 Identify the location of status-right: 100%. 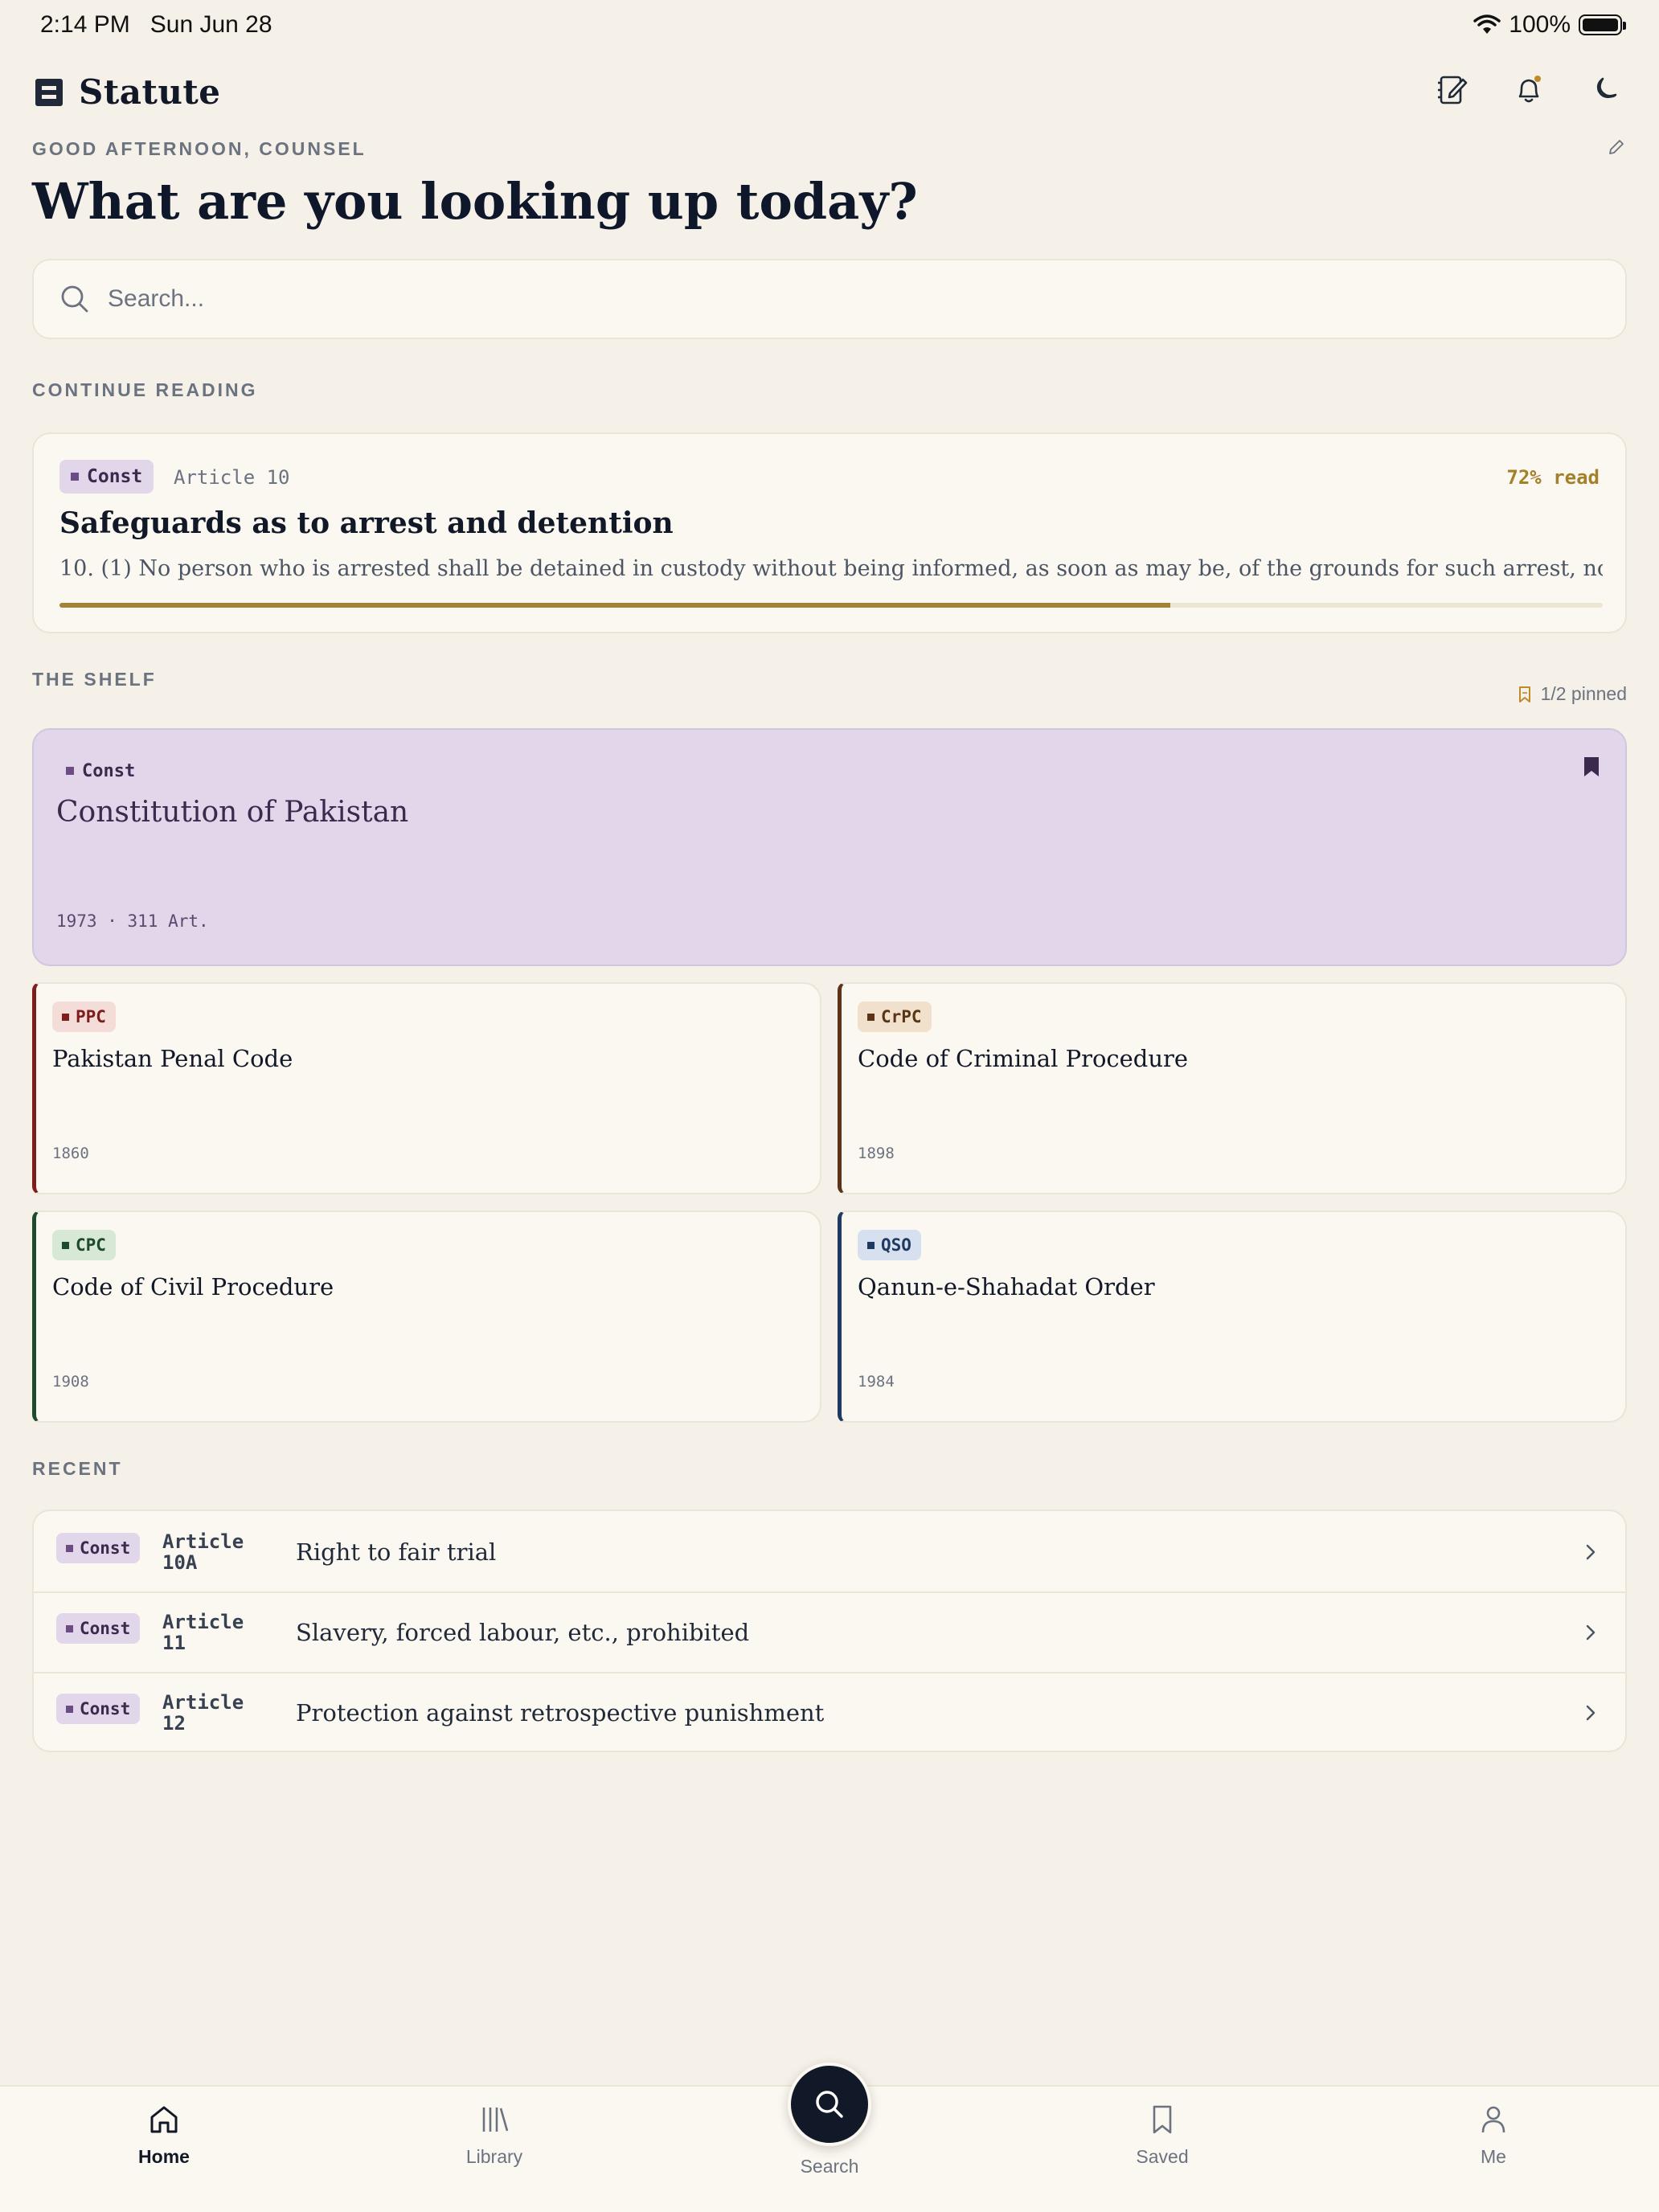
(1549, 25).